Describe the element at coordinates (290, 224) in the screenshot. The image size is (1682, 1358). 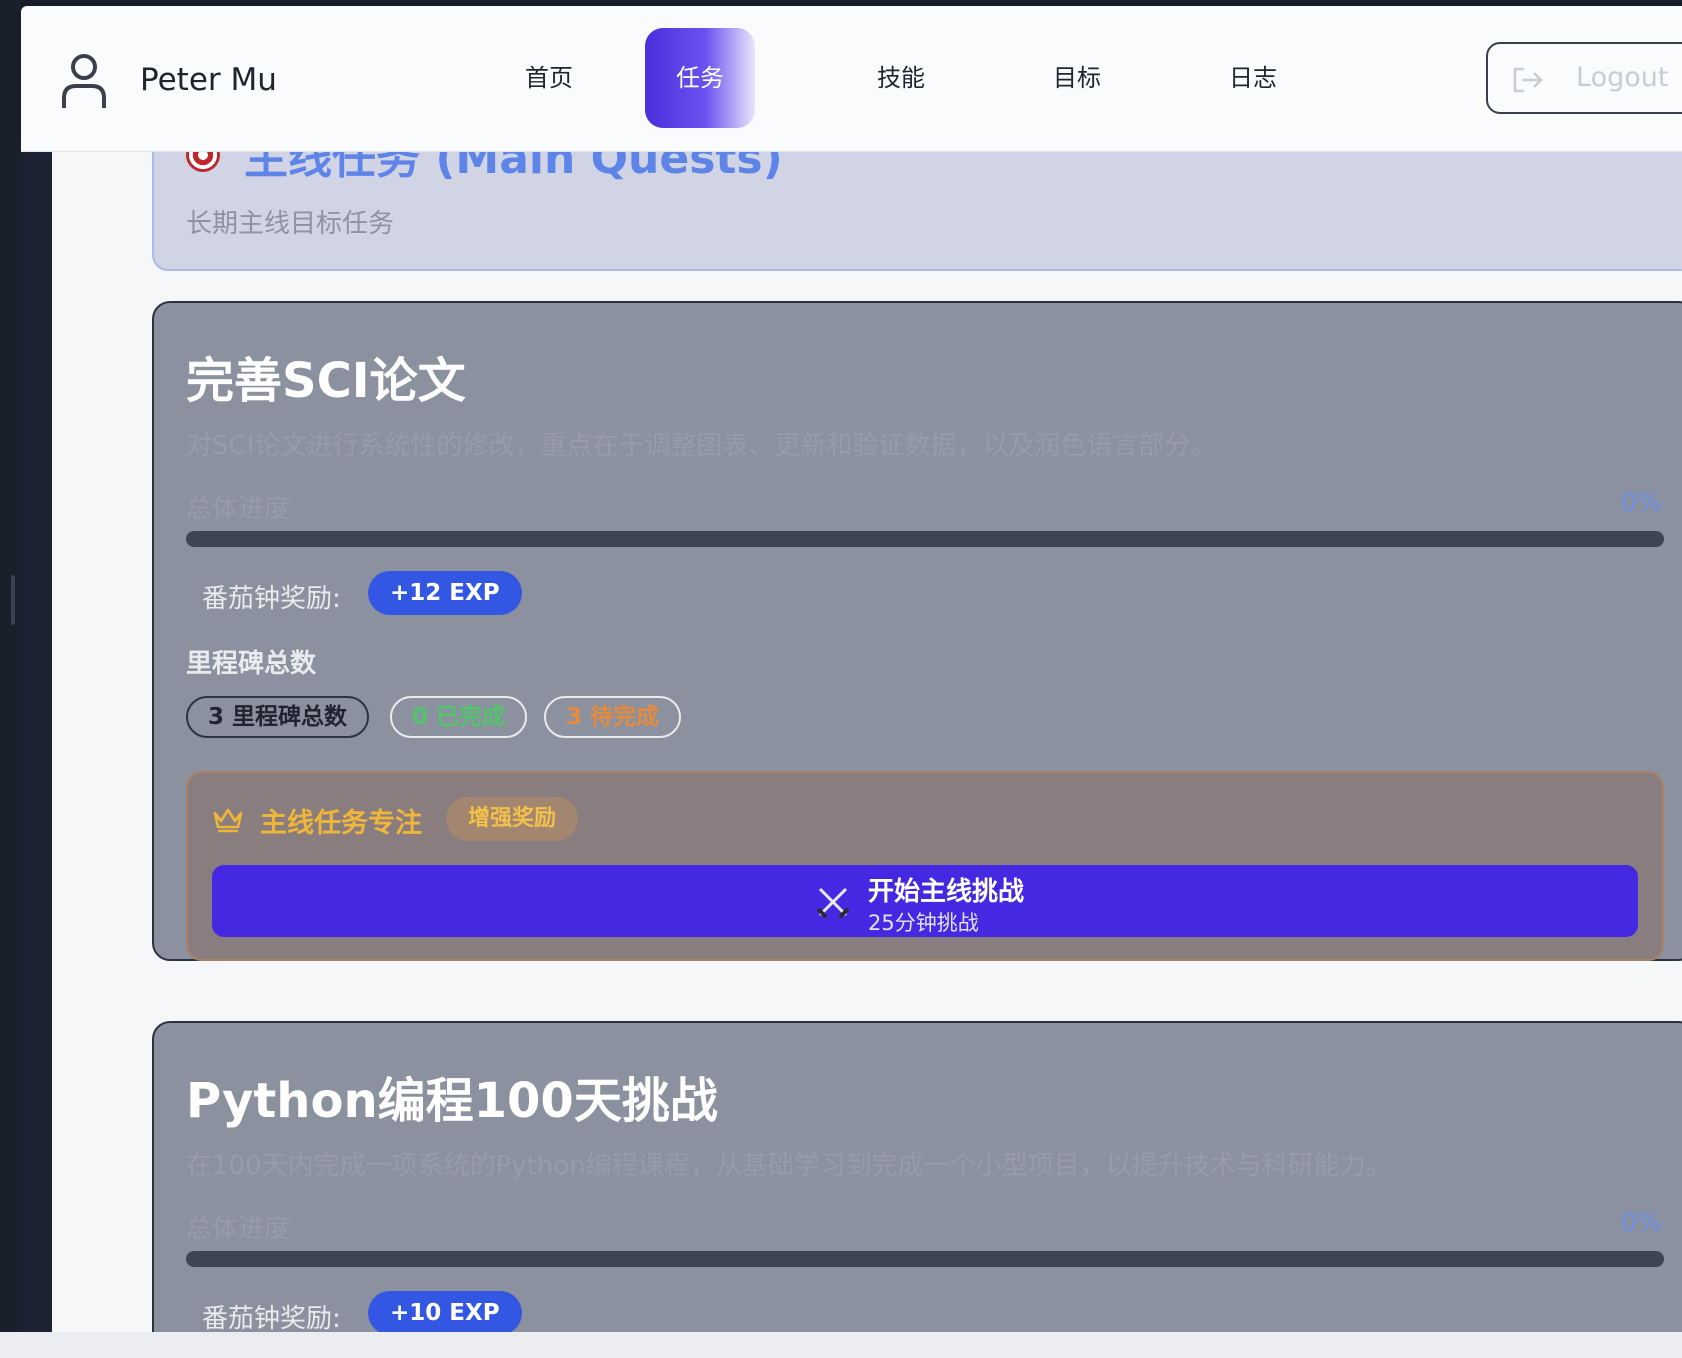
I see `section-subtitle: 长期主线目标任务` at that location.